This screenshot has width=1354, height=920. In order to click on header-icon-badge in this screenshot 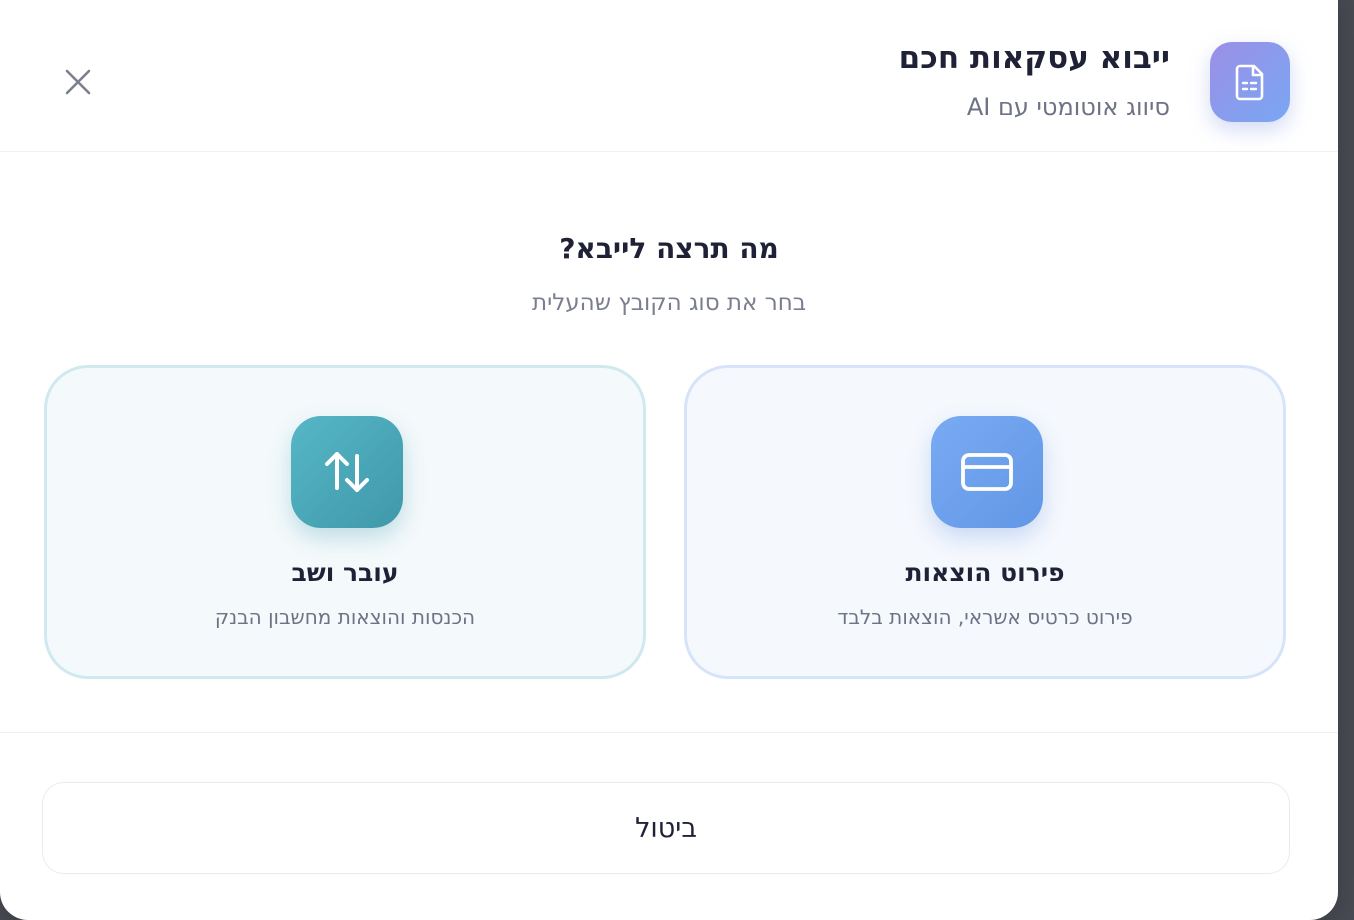, I will do `click(1250, 82)`.